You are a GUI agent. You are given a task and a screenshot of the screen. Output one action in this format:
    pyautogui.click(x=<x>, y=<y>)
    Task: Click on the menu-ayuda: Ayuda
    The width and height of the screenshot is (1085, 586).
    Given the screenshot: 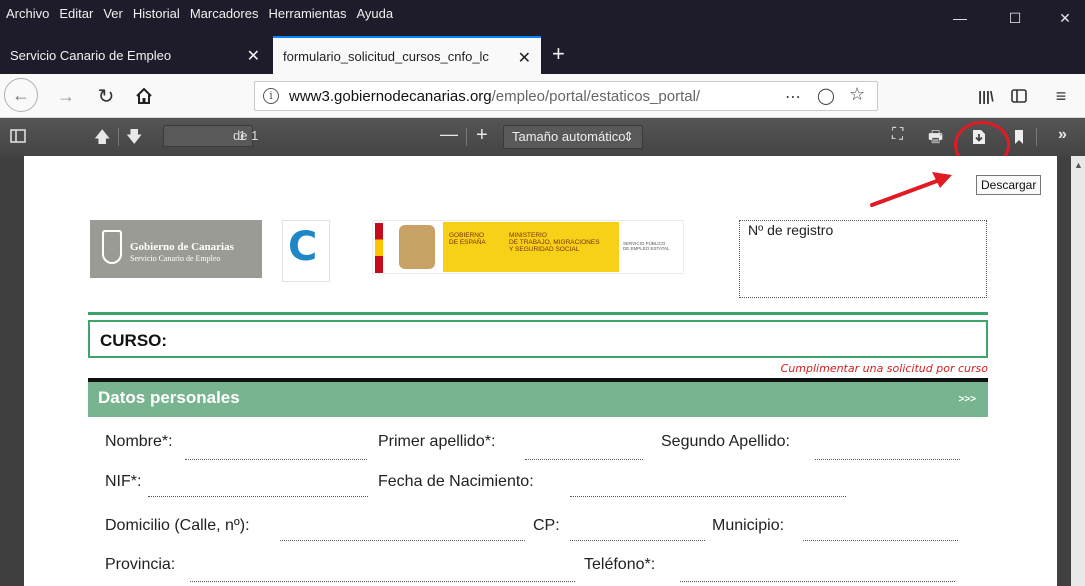 What is the action you would take?
    pyautogui.click(x=374, y=13)
    